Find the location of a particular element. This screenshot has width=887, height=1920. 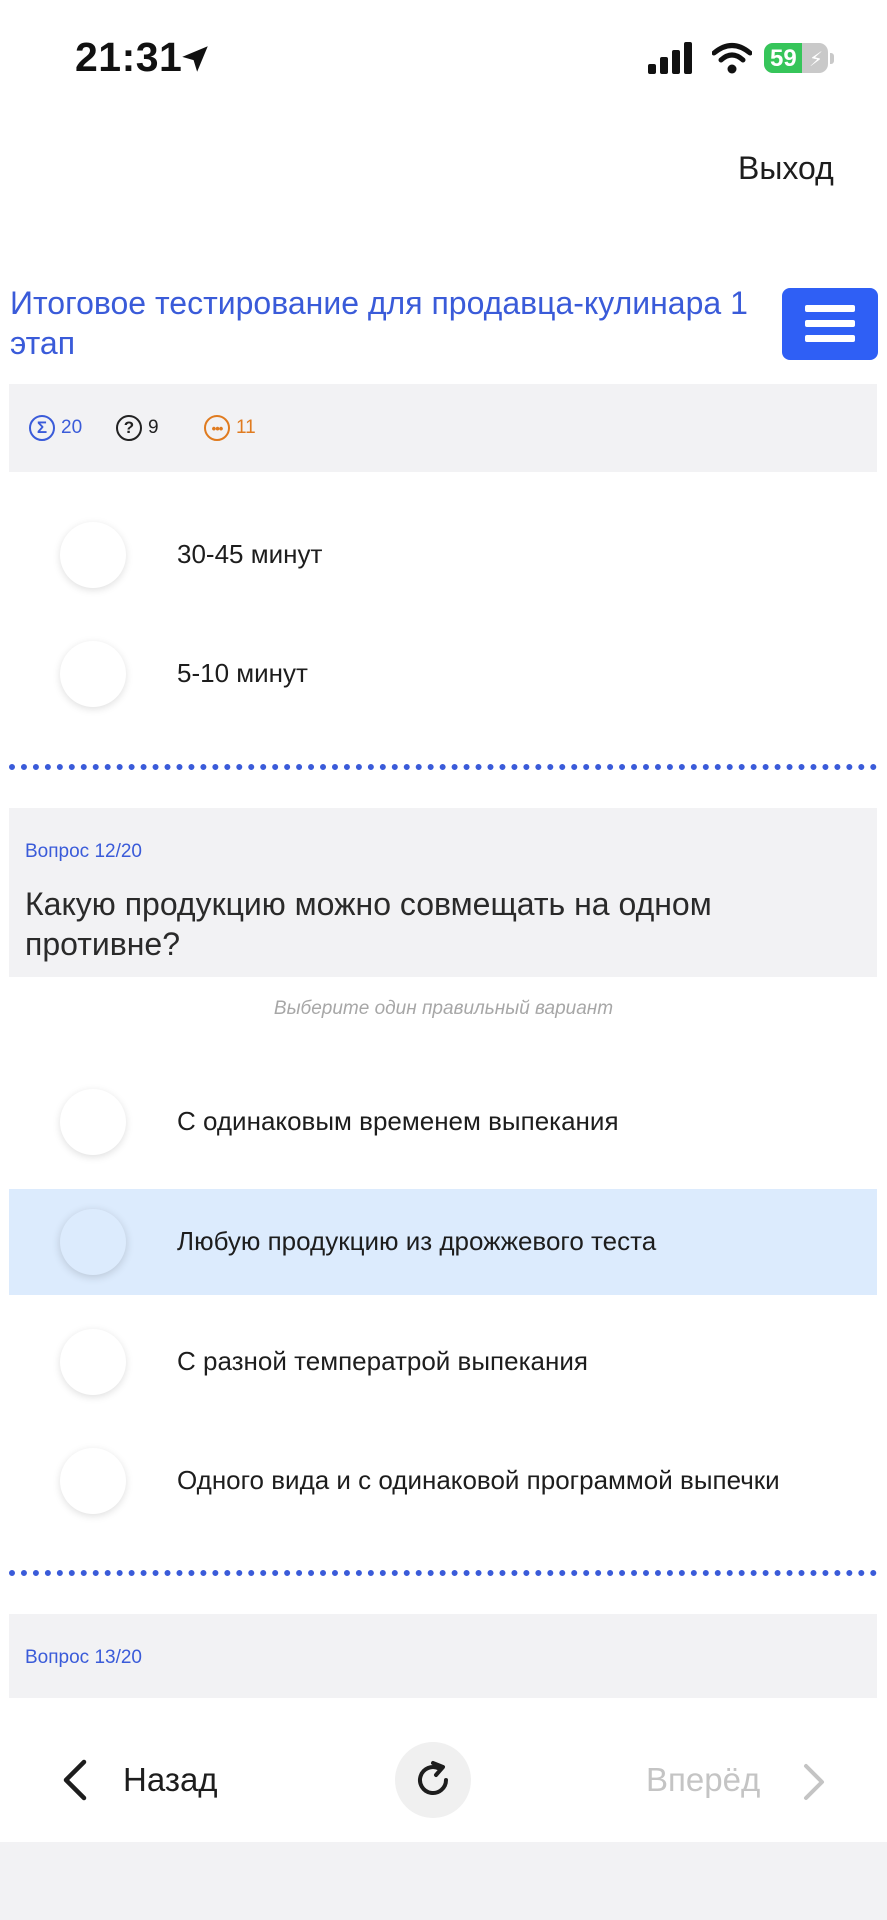

back-button: Назад is located at coordinates (170, 1780).